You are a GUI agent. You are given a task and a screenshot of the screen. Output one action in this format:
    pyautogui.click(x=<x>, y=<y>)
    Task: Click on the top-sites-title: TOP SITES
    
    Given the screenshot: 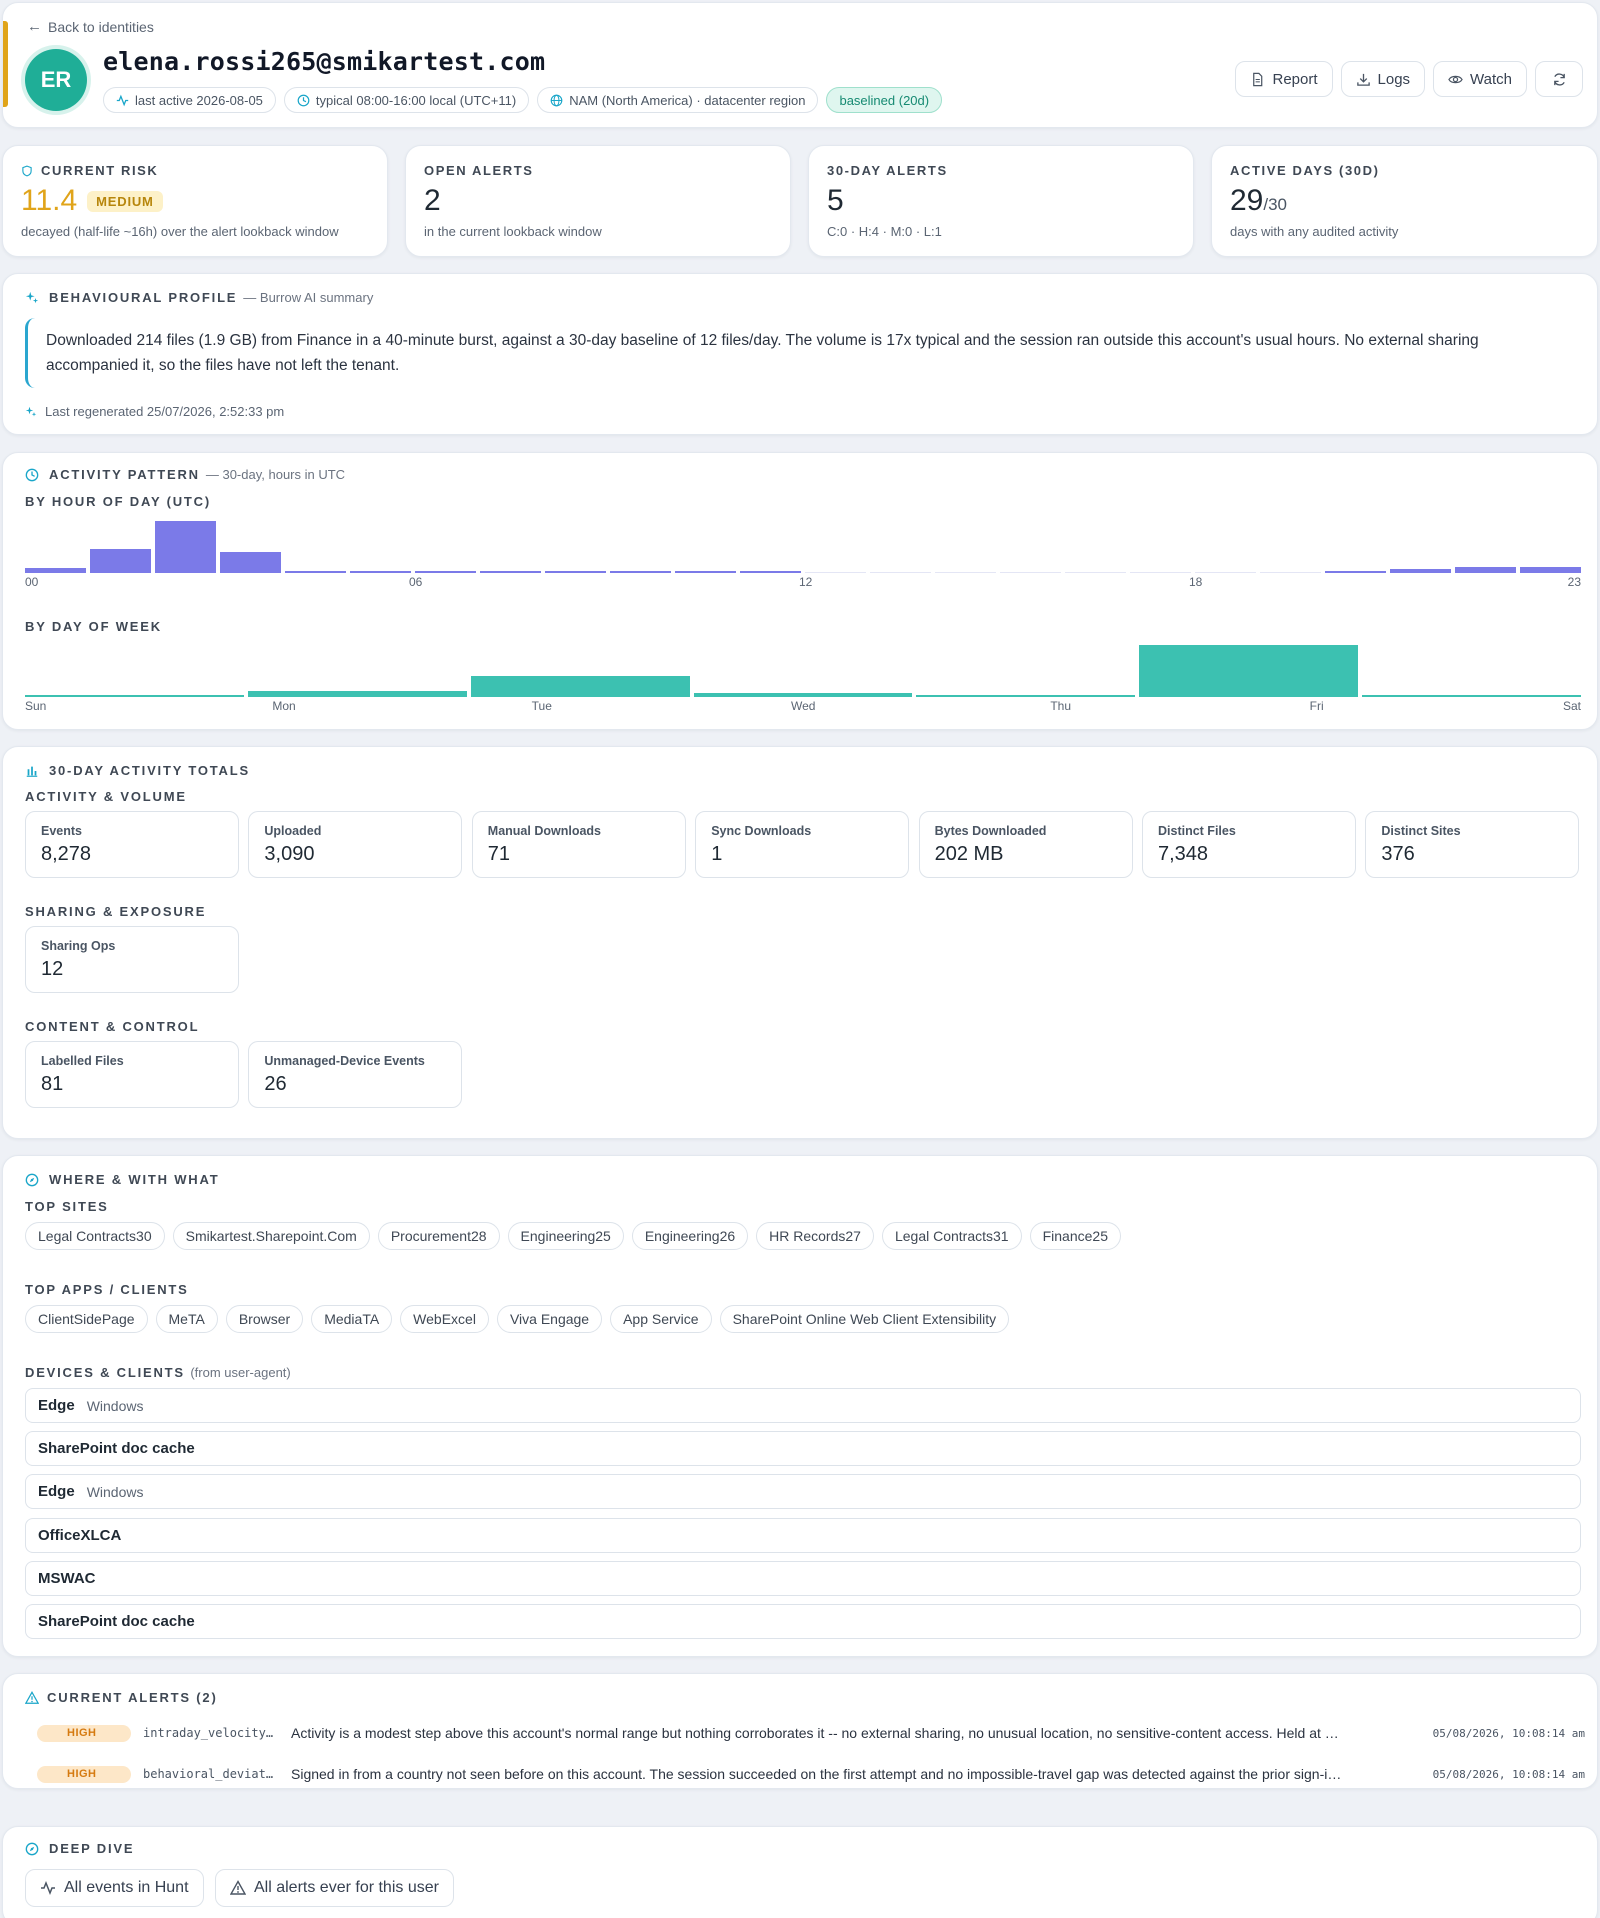 What is the action you would take?
    pyautogui.click(x=67, y=1206)
    